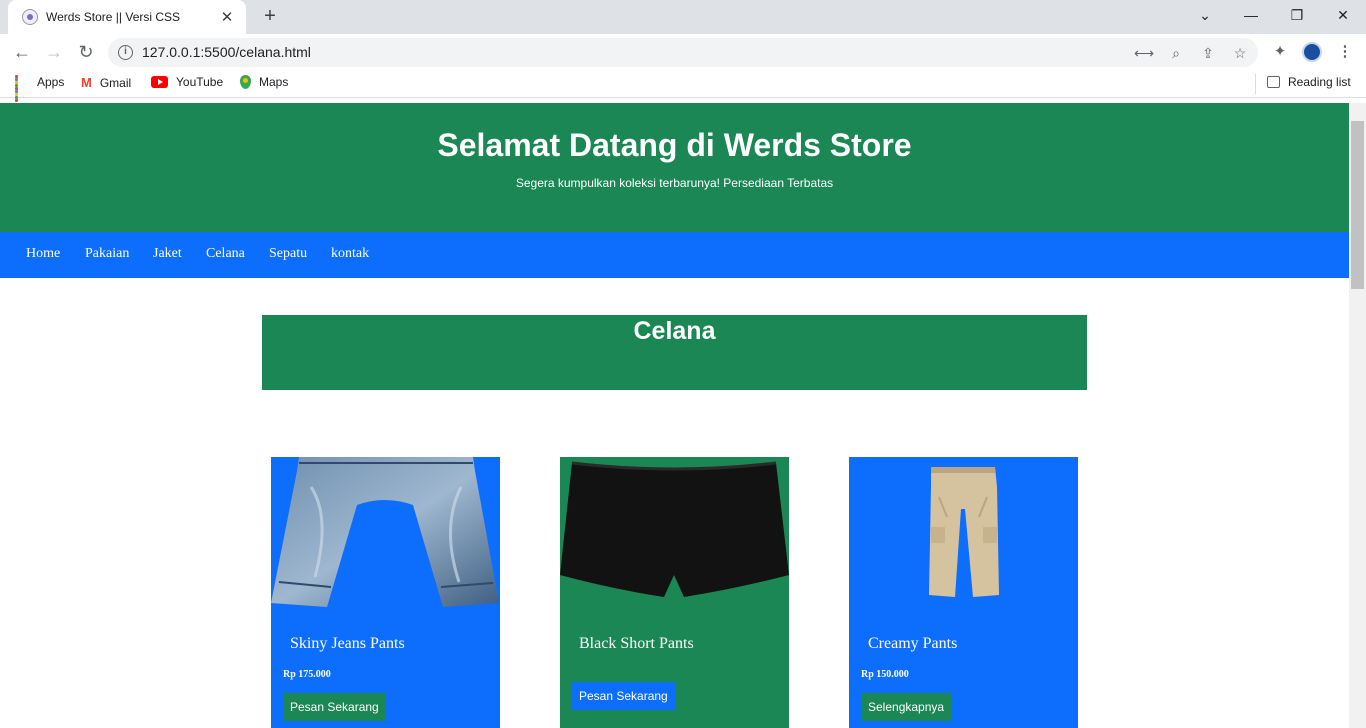 This screenshot has width=1366, height=728. Describe the element at coordinates (385, 532) in the screenshot. I see `jeans-image` at that location.